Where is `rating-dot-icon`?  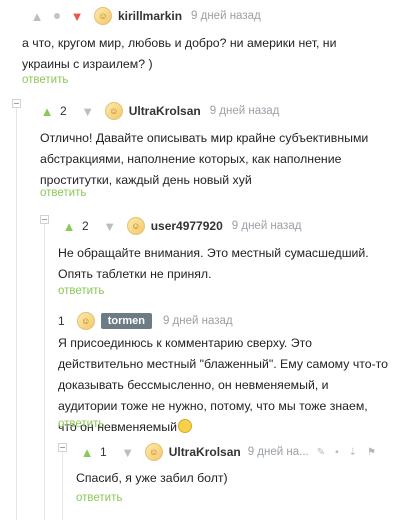
rating-dot-icon is located at coordinates (57, 16).